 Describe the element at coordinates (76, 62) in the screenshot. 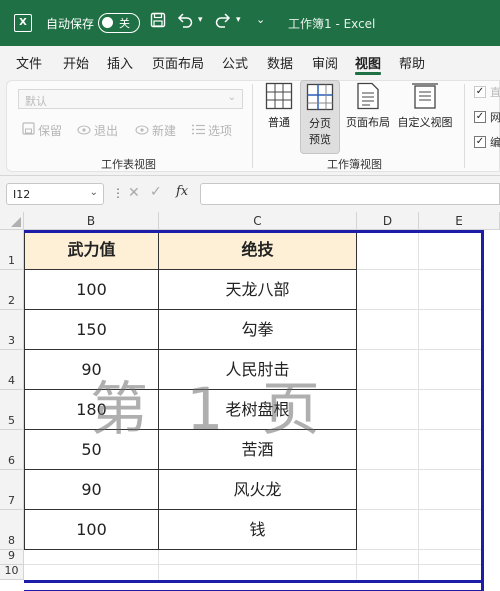

I see `tab-home: 开始` at that location.